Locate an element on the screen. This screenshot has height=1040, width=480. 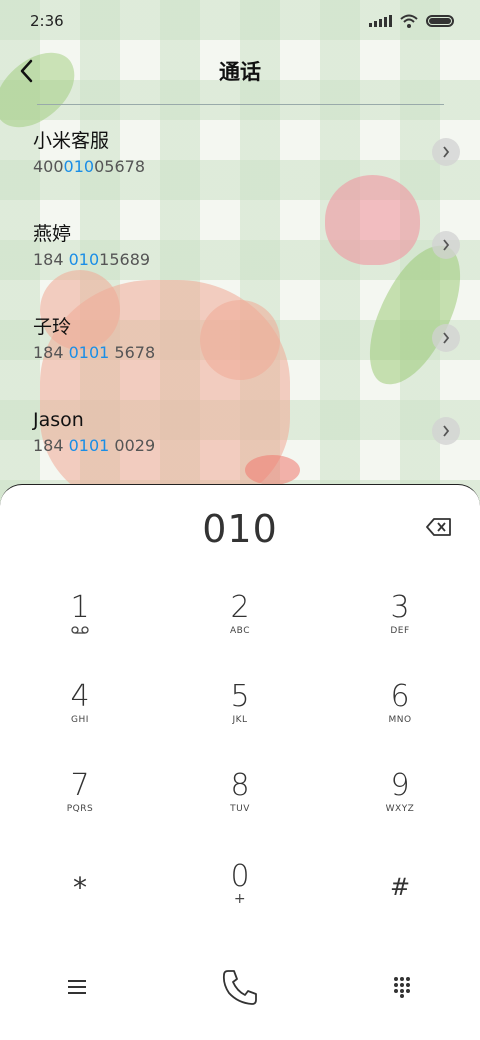
keypad-toggle-button is located at coordinates (402, 987).